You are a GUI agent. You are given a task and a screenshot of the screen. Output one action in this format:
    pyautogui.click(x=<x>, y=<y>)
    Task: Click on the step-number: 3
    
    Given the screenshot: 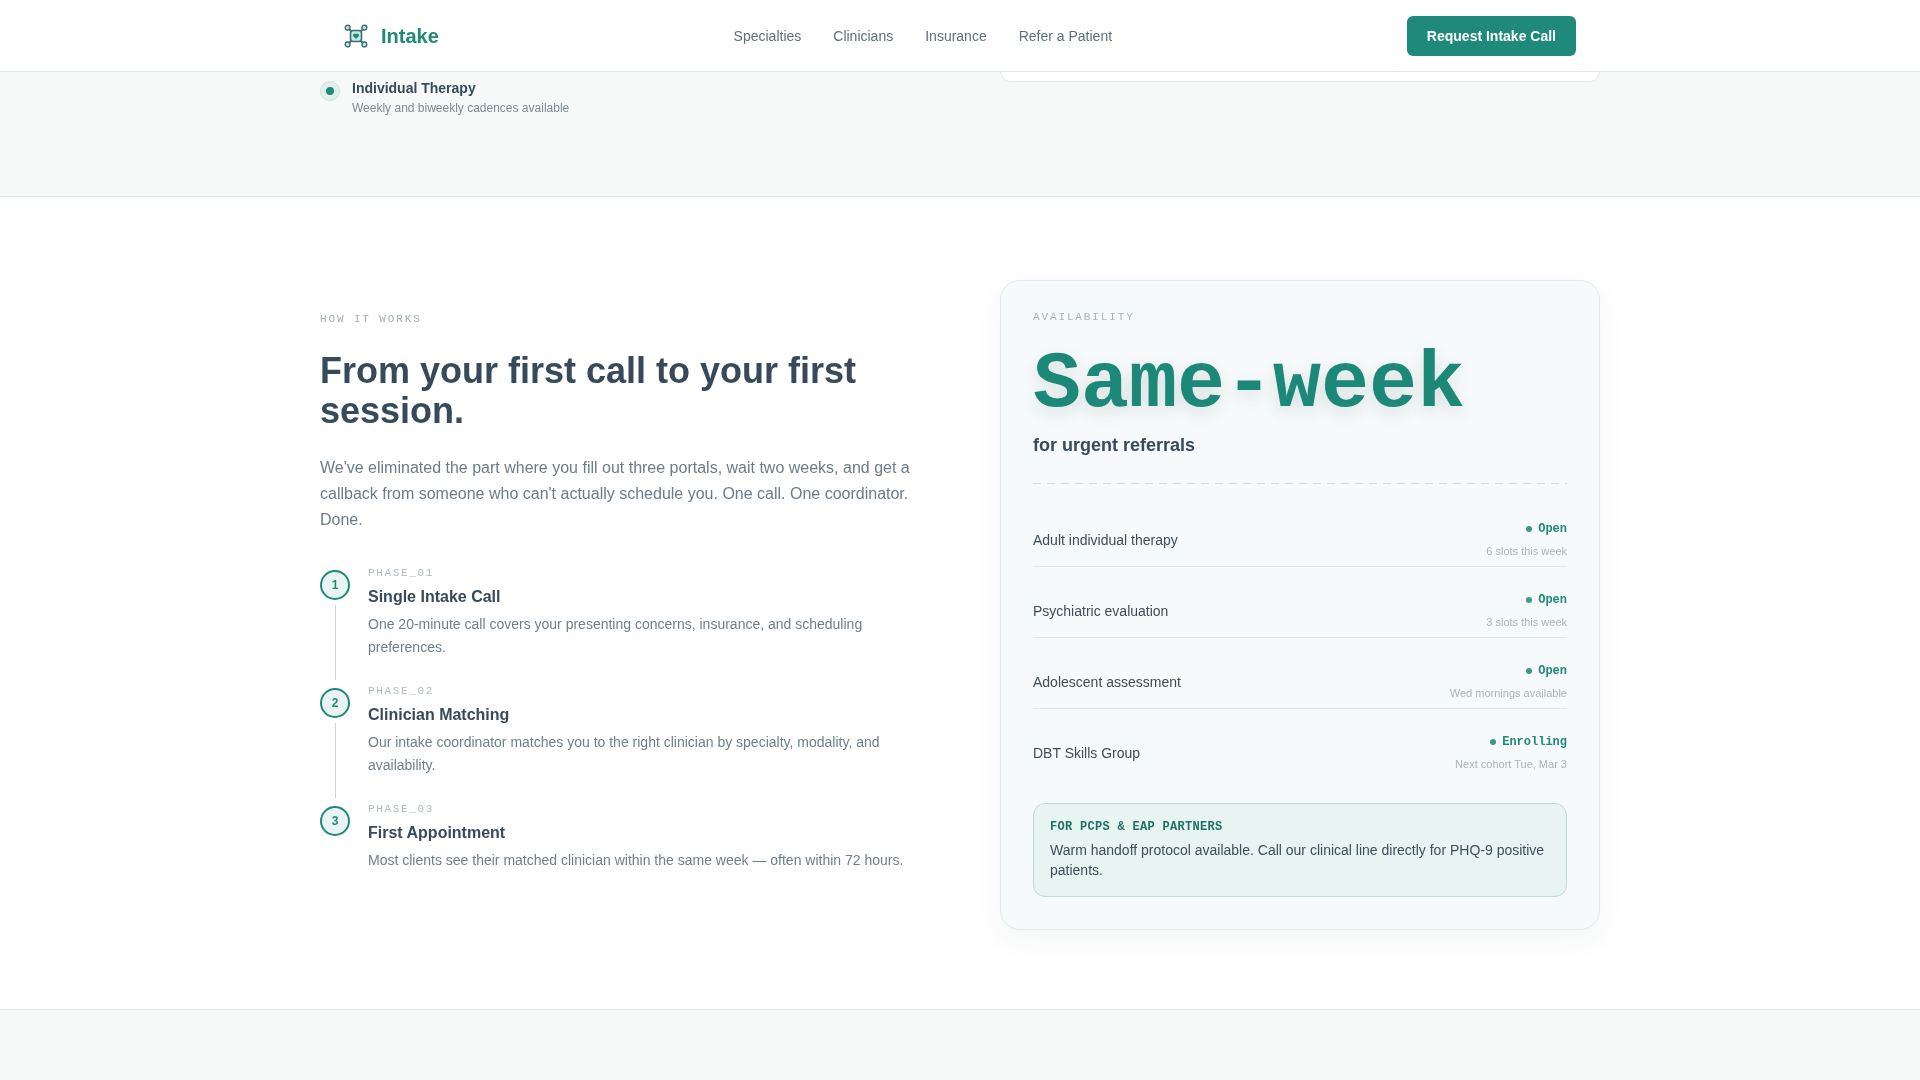 What is the action you would take?
    pyautogui.click(x=335, y=821)
    